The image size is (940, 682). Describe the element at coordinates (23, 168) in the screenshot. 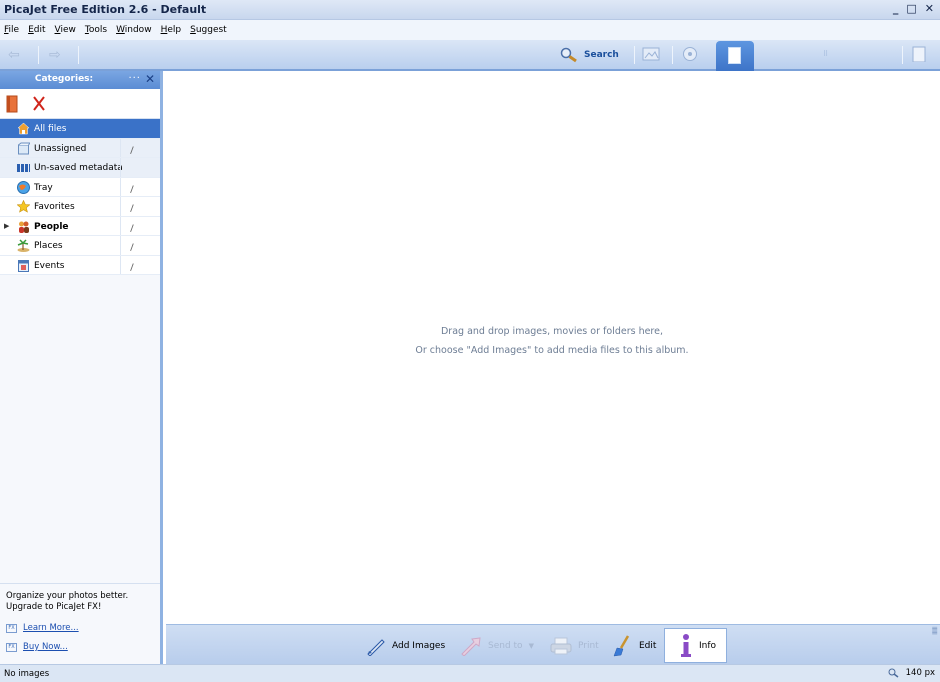

I see `bars-icon` at that location.